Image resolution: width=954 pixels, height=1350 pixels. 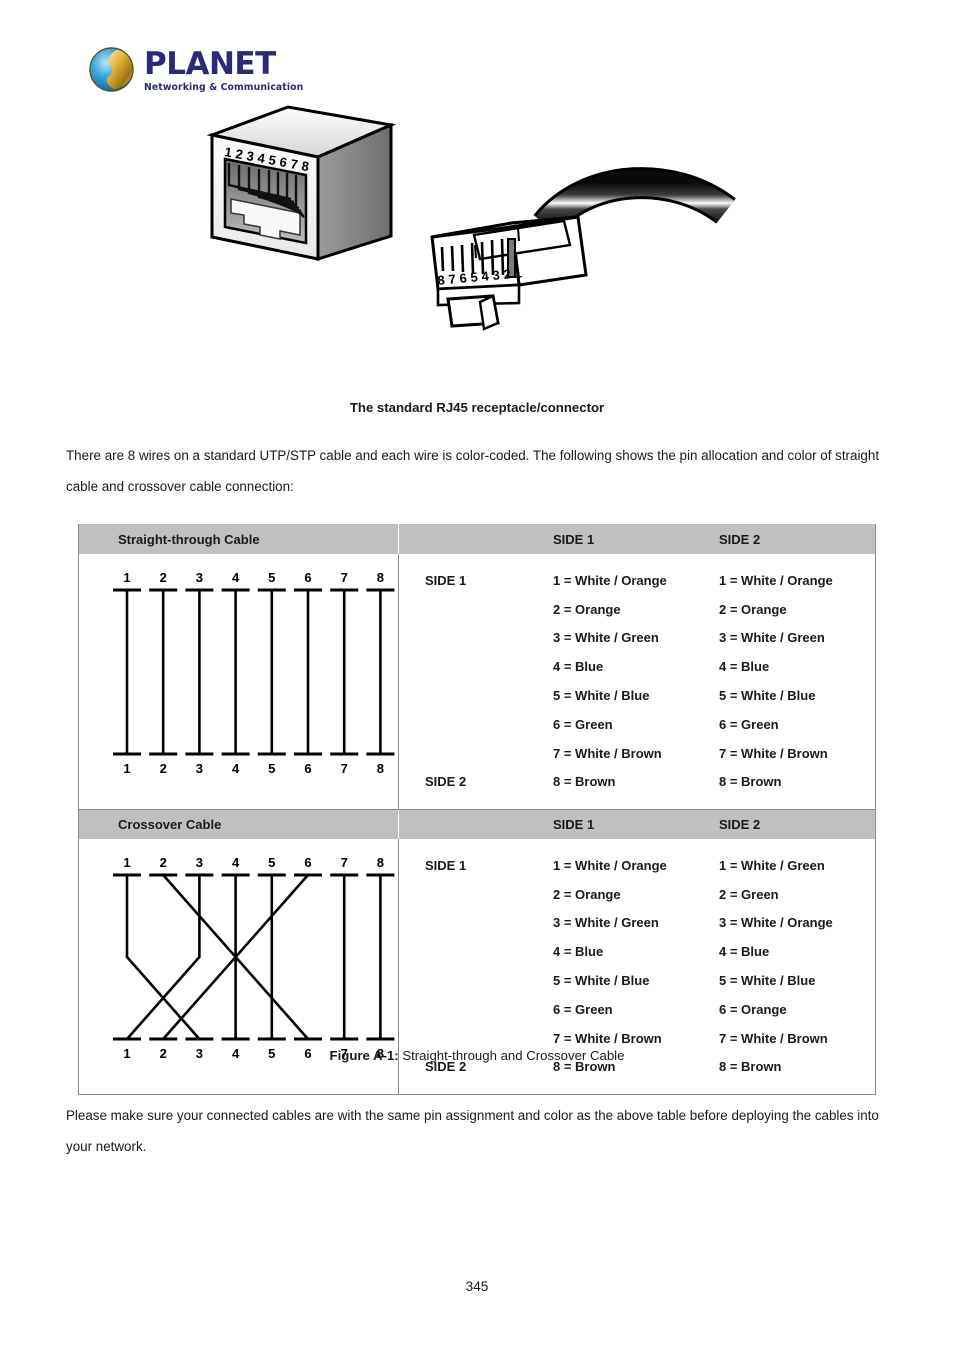 What do you see at coordinates (776, 923) in the screenshot?
I see `pin-value: 3 = White / Orange` at bounding box center [776, 923].